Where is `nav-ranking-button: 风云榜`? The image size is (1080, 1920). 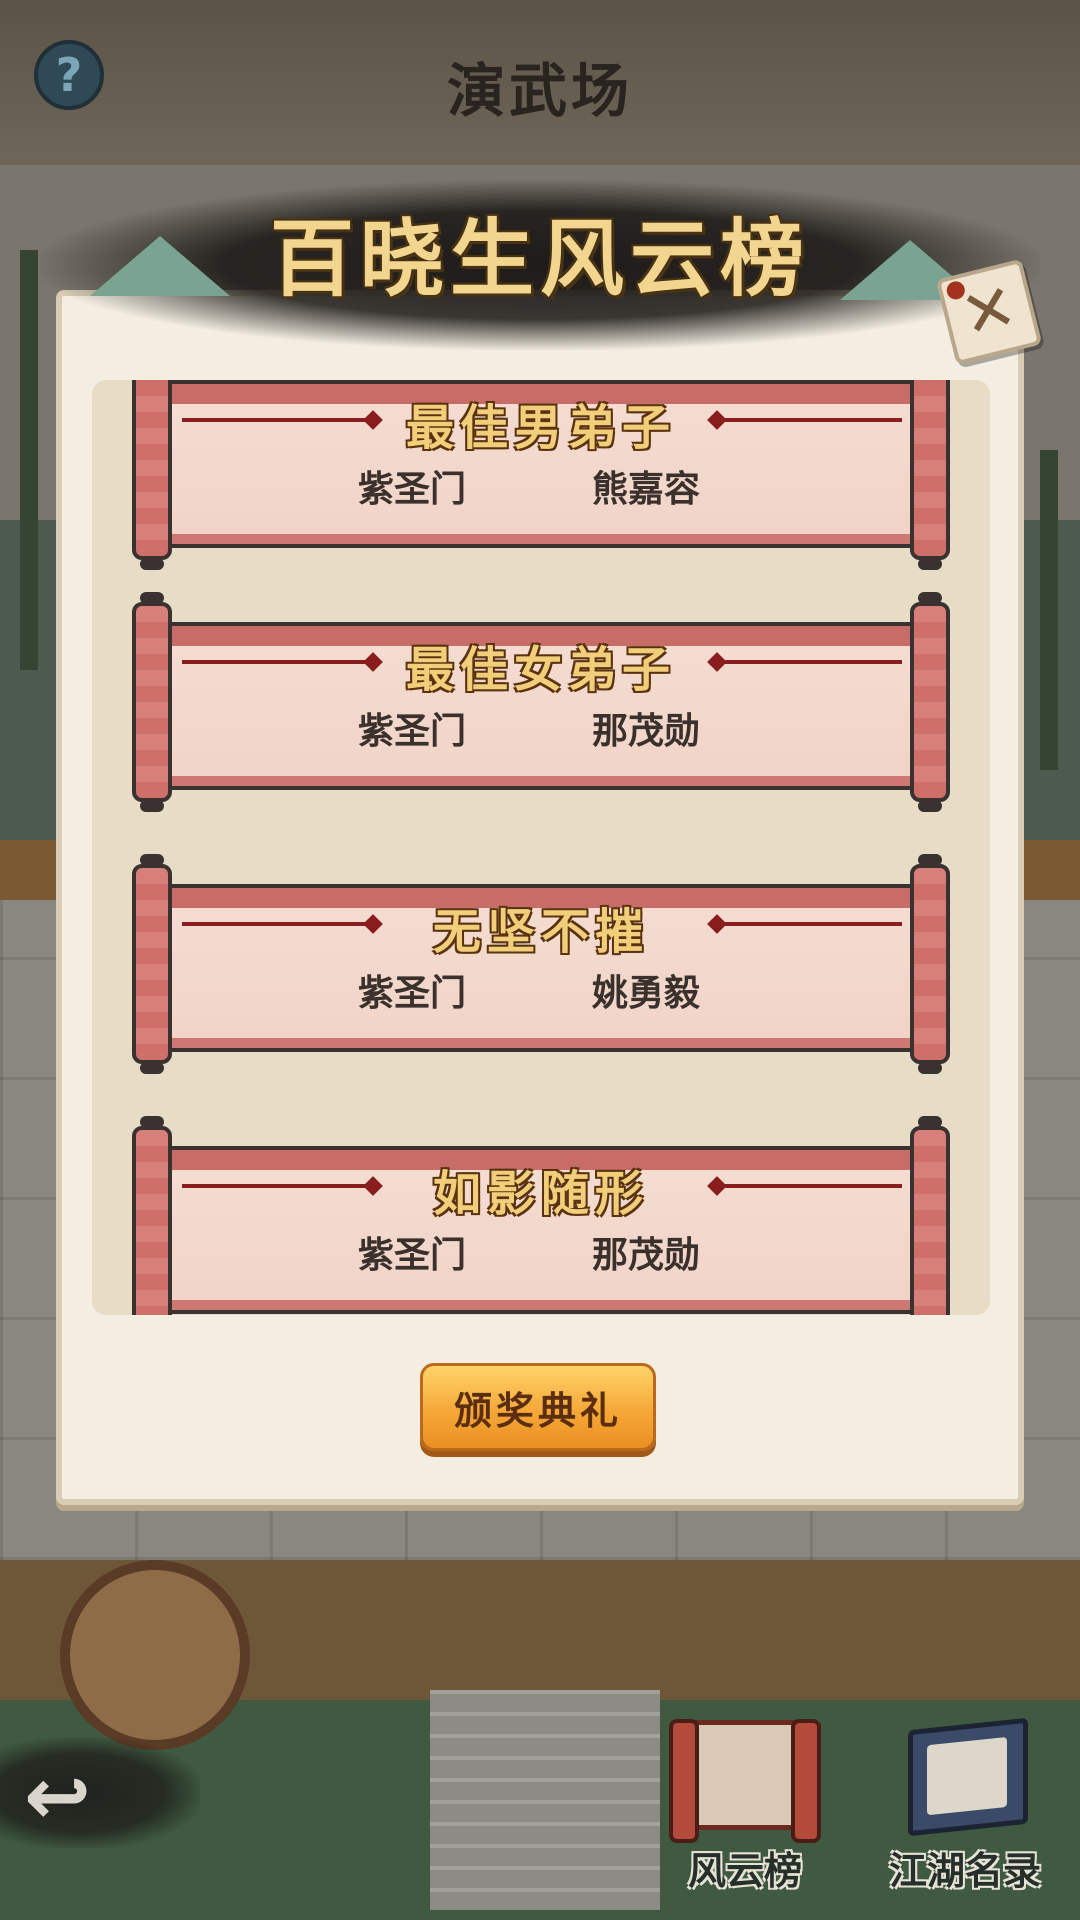 nav-ranking-button: 风云榜 is located at coordinates (745, 1814).